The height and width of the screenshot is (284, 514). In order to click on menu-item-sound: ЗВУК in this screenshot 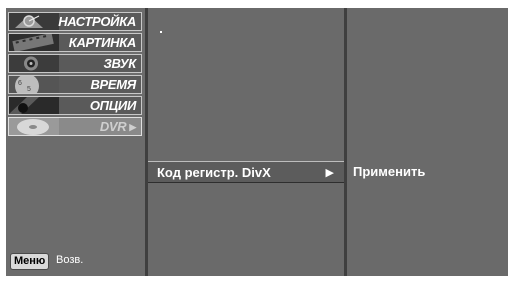, I will do `click(75, 63)`.